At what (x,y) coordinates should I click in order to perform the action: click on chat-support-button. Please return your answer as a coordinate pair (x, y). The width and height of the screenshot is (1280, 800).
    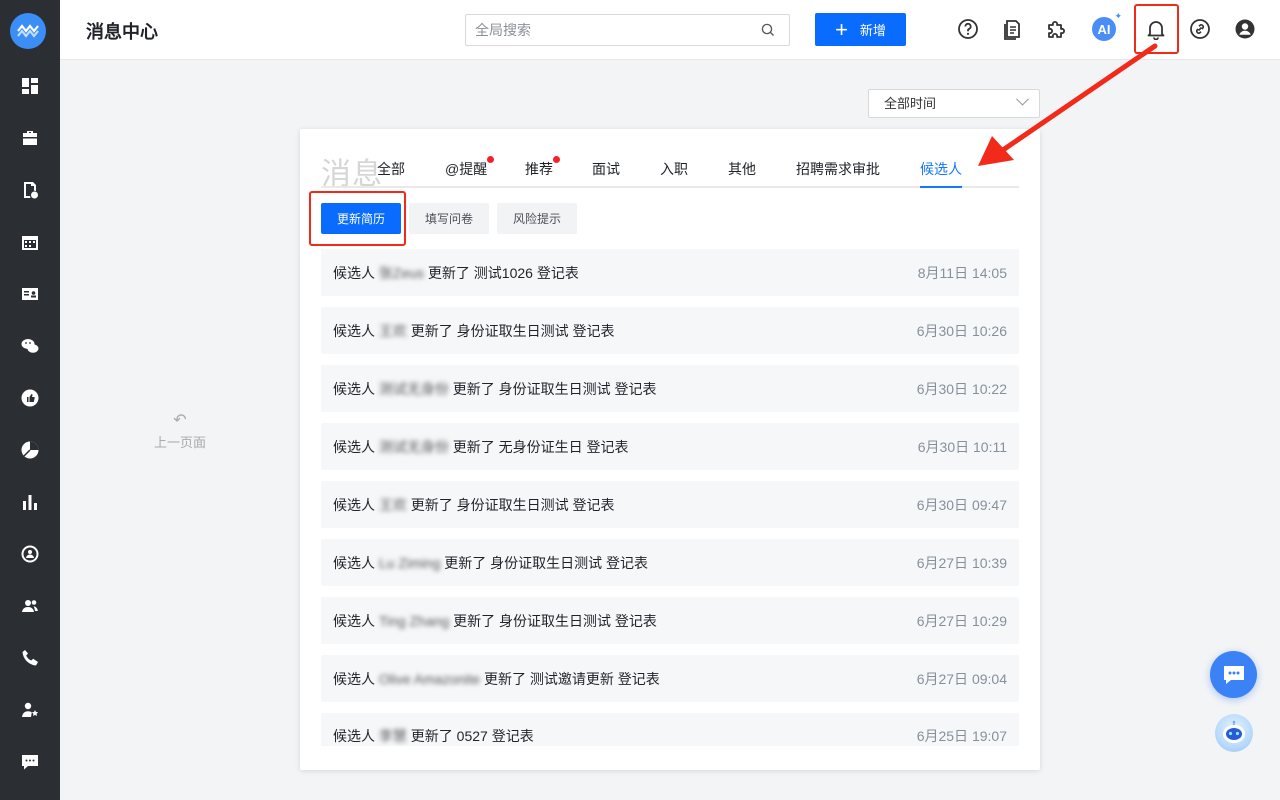
    Looking at the image, I should click on (1233, 674).